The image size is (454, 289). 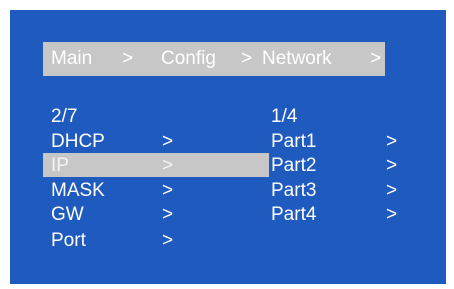 What do you see at coordinates (64, 116) in the screenshot?
I see `left-page-indicator: 2/7` at bounding box center [64, 116].